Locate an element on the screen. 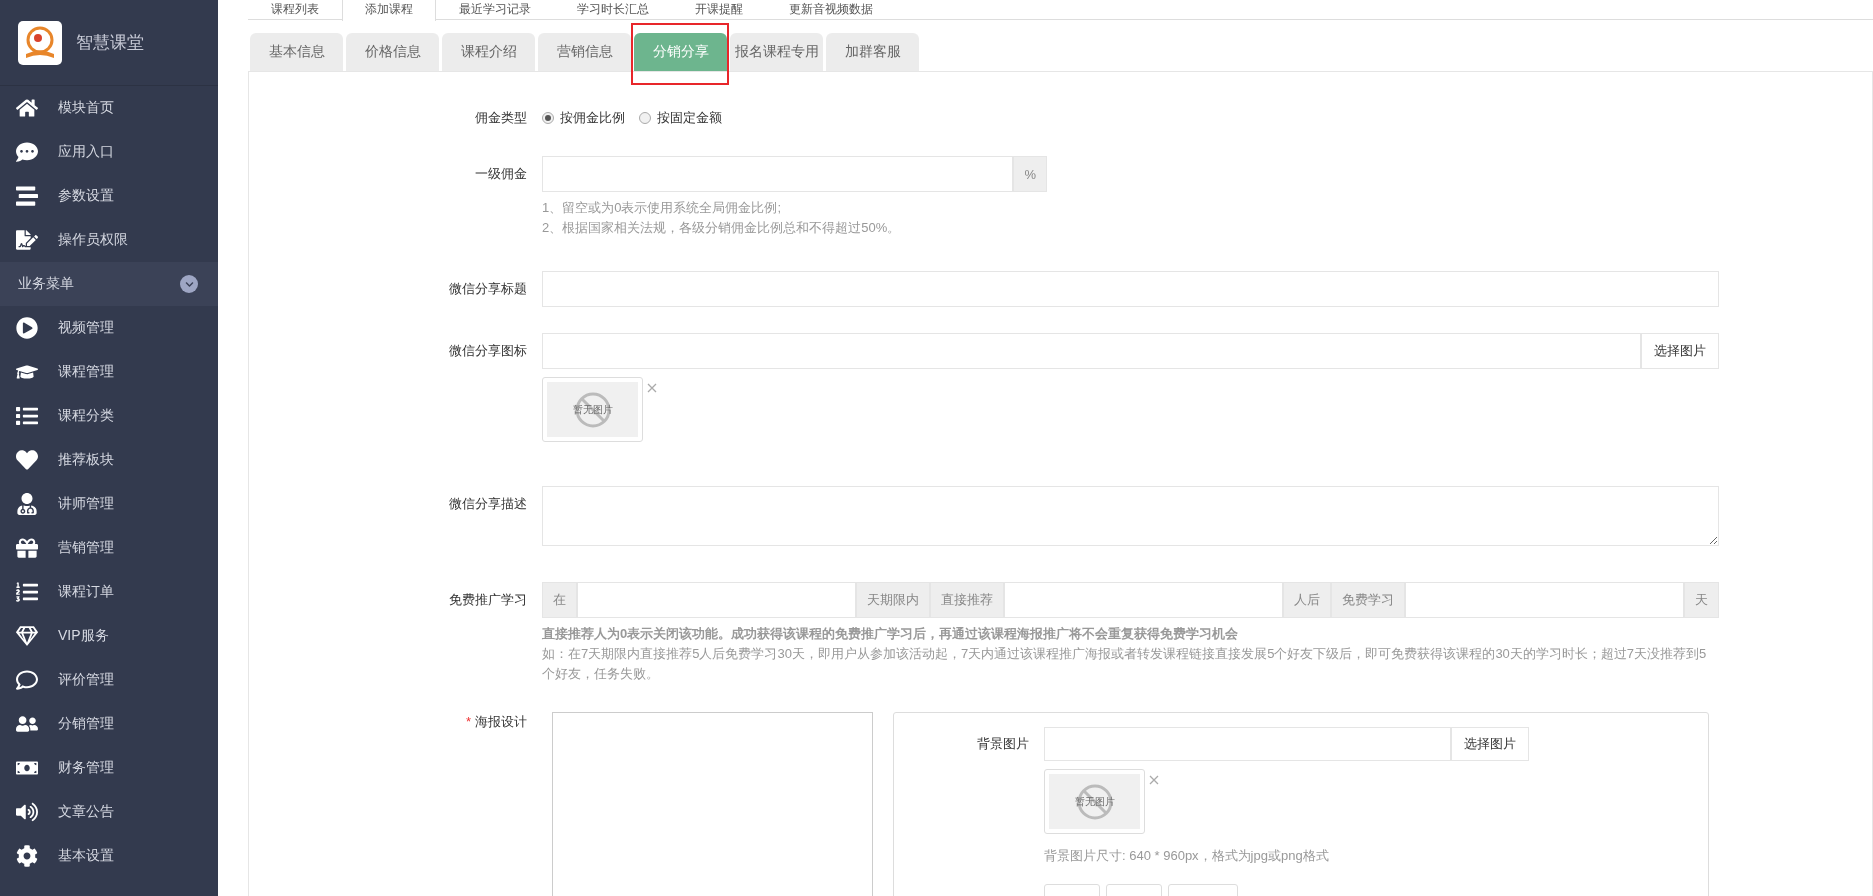 This screenshot has height=896, width=1873. field-label: 背景图片 is located at coordinates (1003, 744).